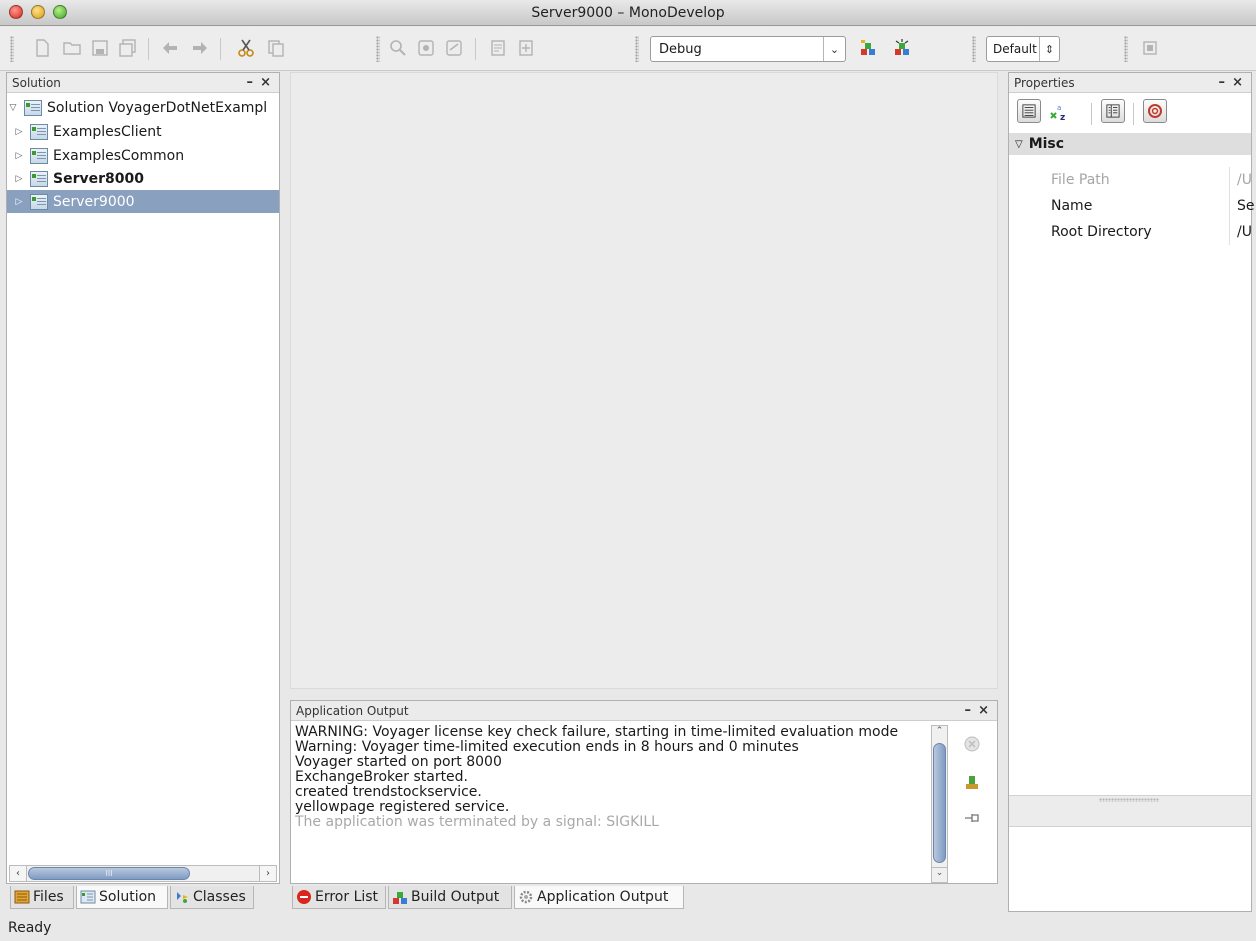 Image resolution: width=1256 pixels, height=941 pixels. What do you see at coordinates (398, 762) in the screenshot?
I see `output-line: Voyager started on port 8000` at bounding box center [398, 762].